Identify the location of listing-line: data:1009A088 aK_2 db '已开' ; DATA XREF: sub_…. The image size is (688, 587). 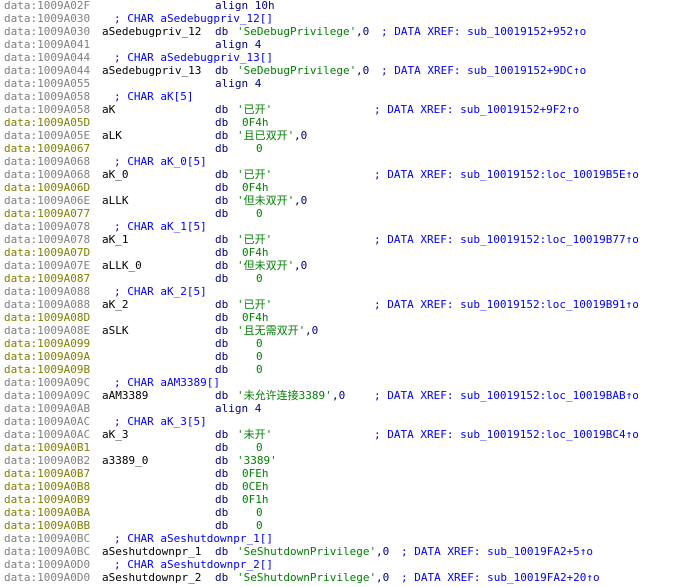
(344, 304).